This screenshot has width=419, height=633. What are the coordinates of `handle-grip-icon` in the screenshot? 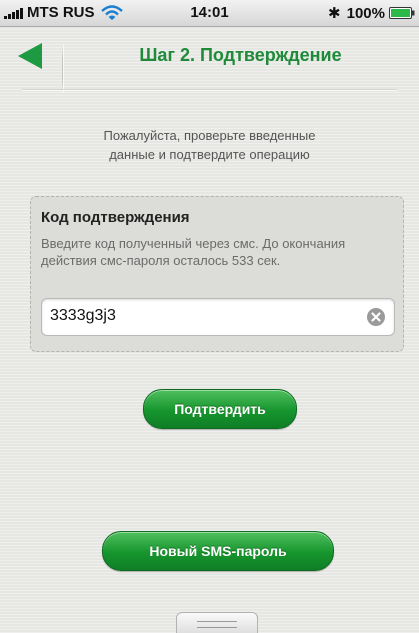 It's located at (217, 624).